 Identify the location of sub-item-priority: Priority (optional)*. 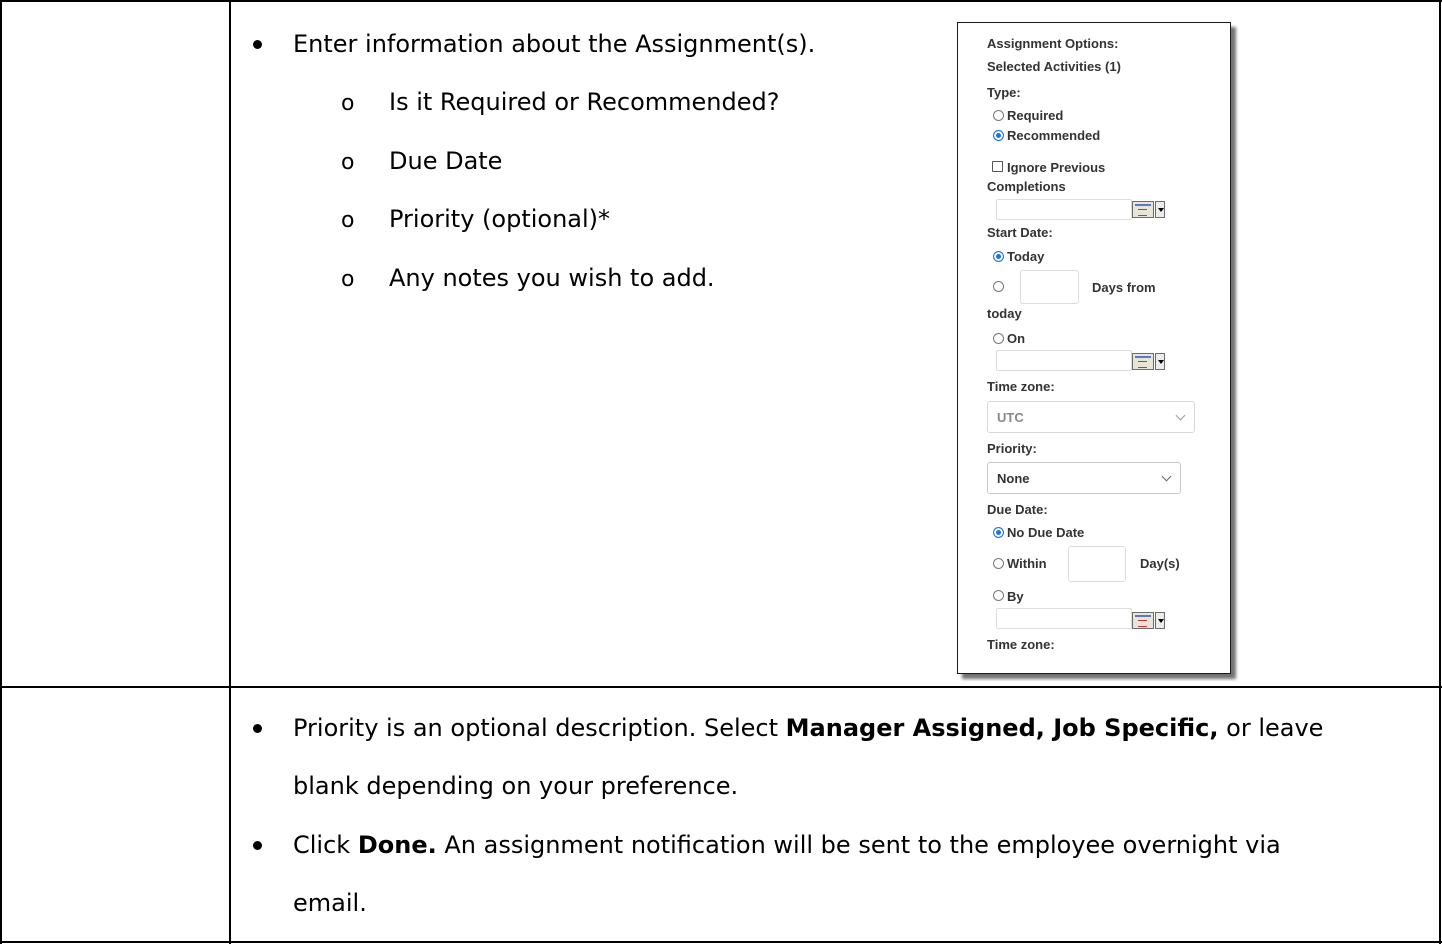
(500, 219).